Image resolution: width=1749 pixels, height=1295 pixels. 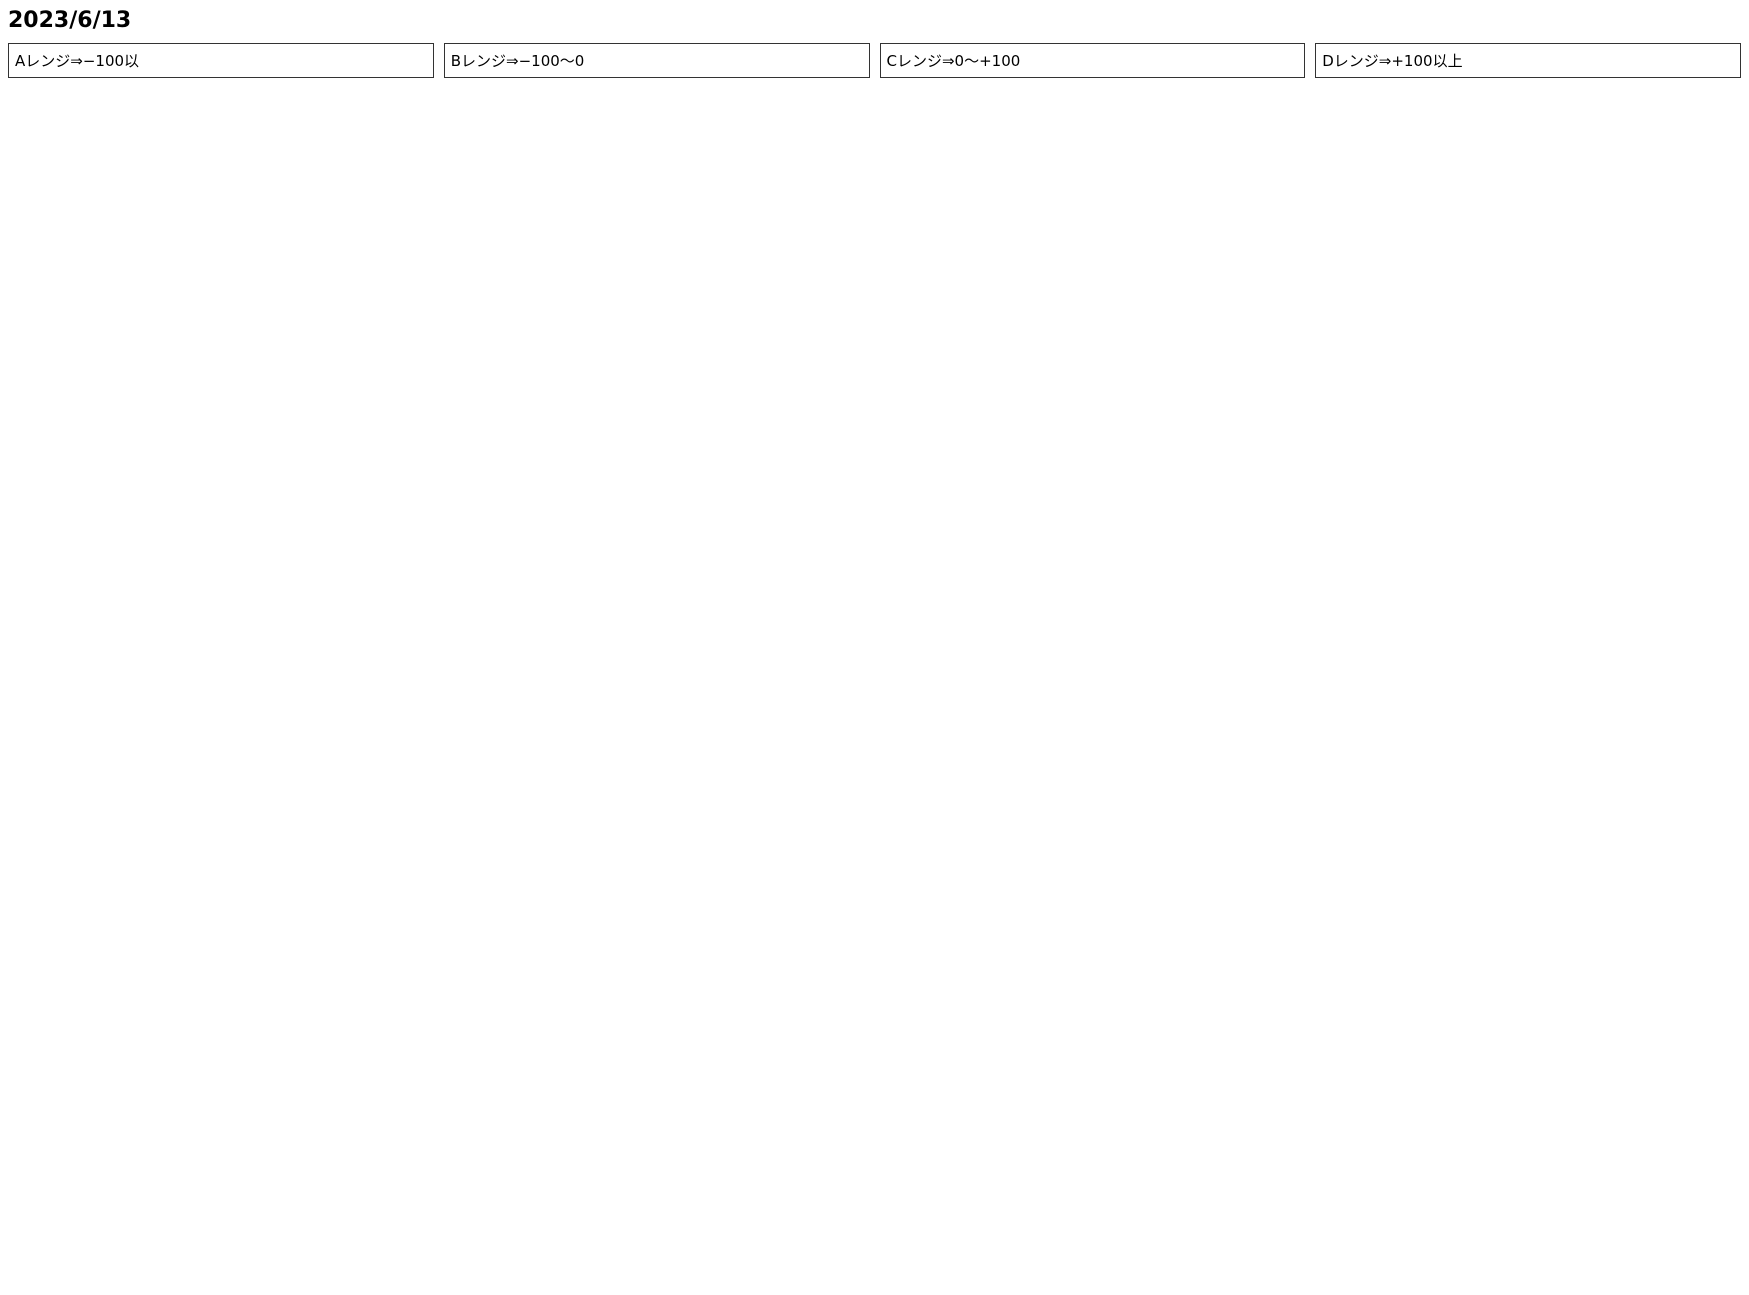 I want to click on range-a: Aレンジ⇒−100以, so click(x=221, y=60).